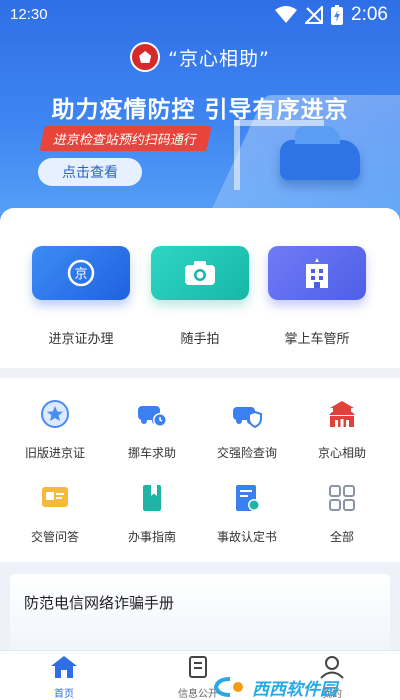  I want to click on document-icon, so click(248, 498).